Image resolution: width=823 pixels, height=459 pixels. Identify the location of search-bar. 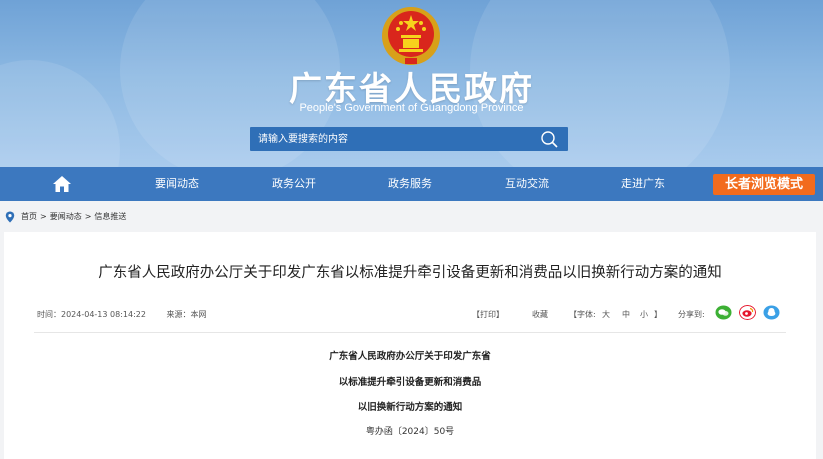
(409, 139).